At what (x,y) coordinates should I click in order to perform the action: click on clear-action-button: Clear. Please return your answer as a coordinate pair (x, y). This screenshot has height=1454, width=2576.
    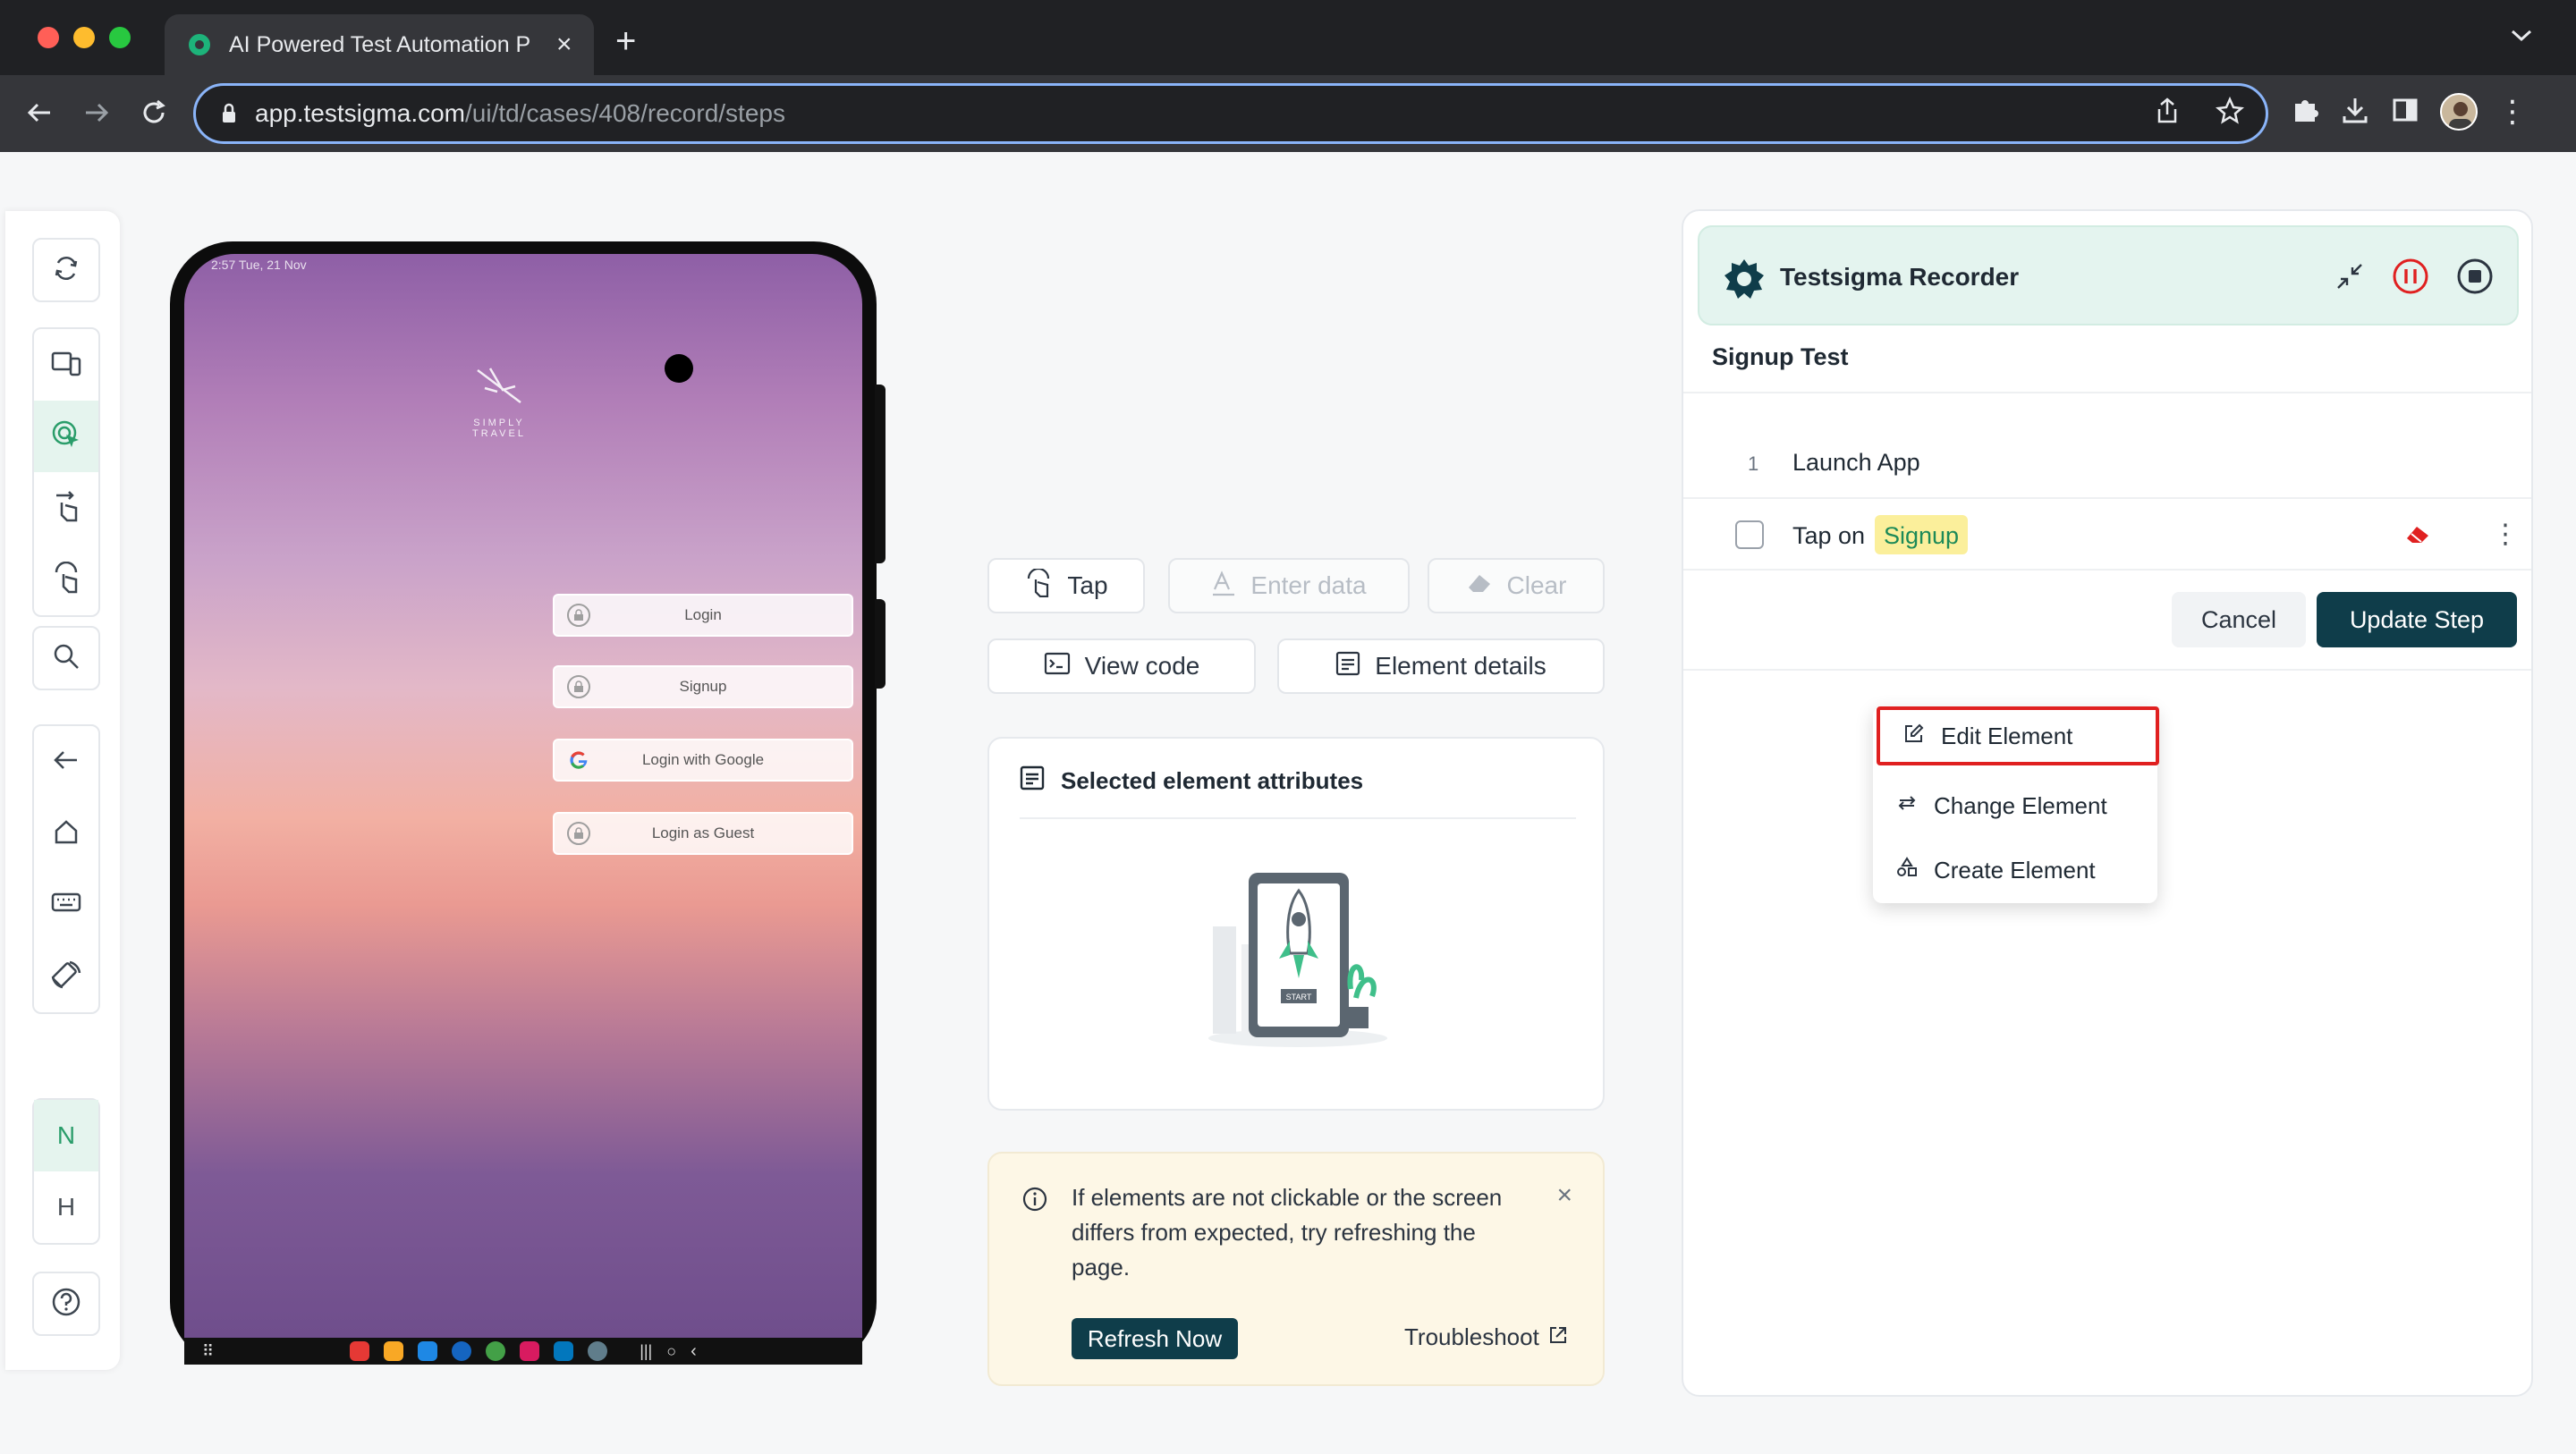
    Looking at the image, I should click on (1516, 585).